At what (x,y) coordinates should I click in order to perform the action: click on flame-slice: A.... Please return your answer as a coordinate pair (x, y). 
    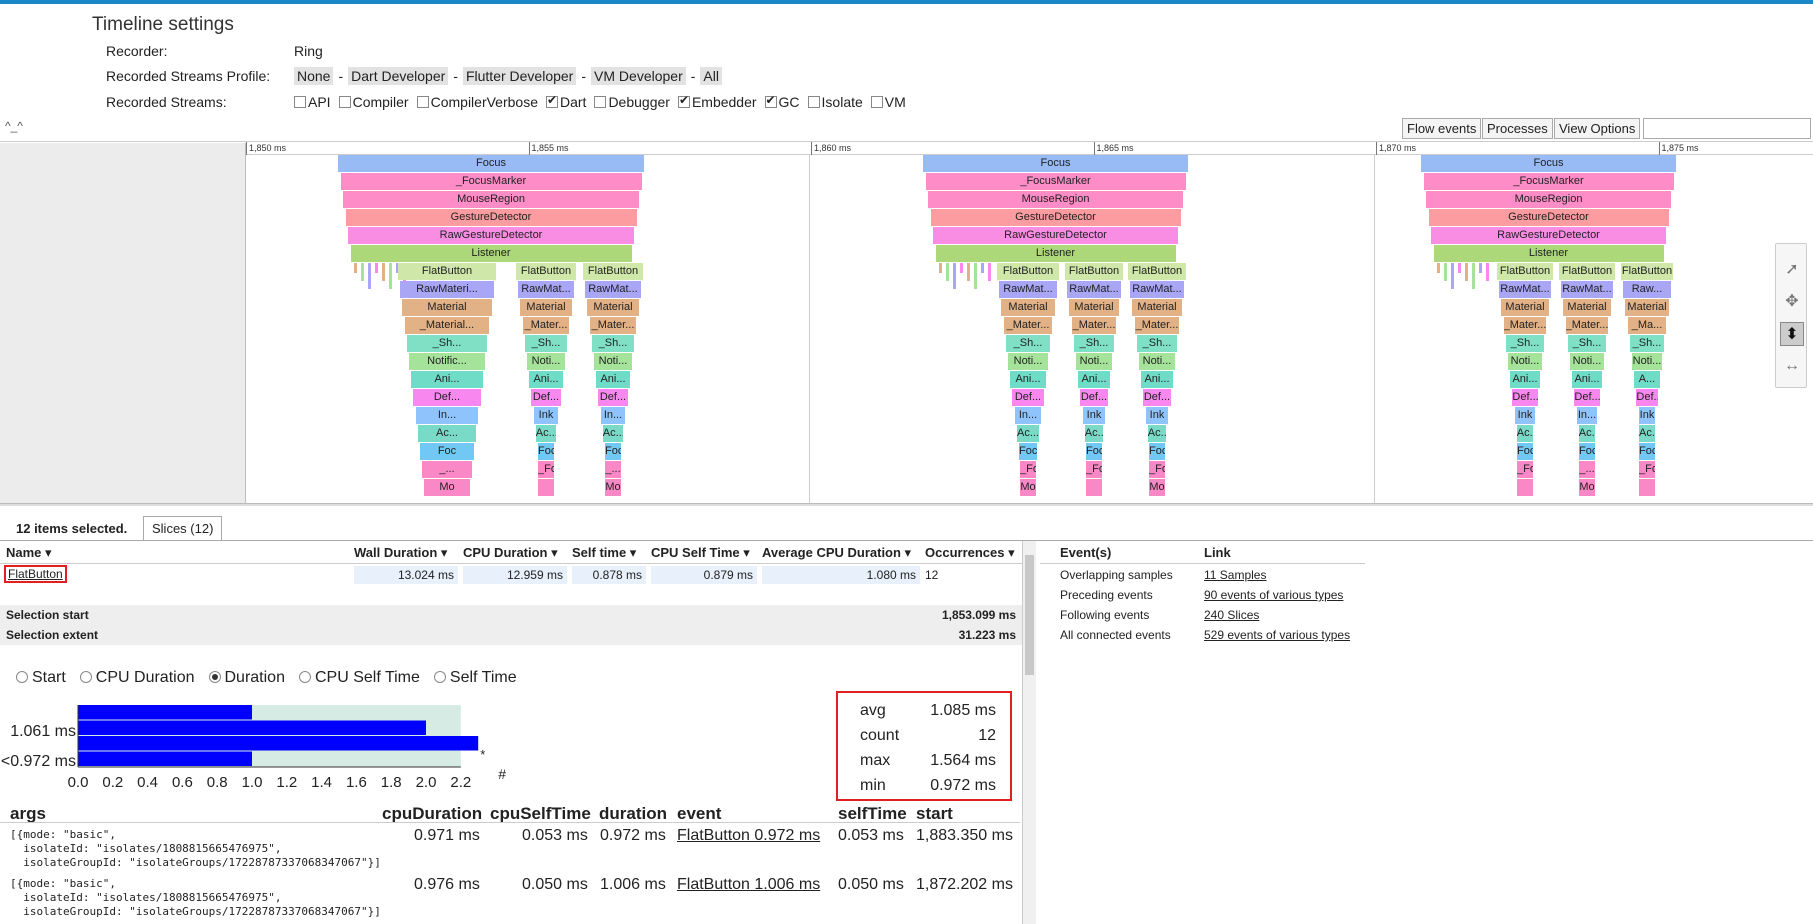
    Looking at the image, I should click on (1647, 379).